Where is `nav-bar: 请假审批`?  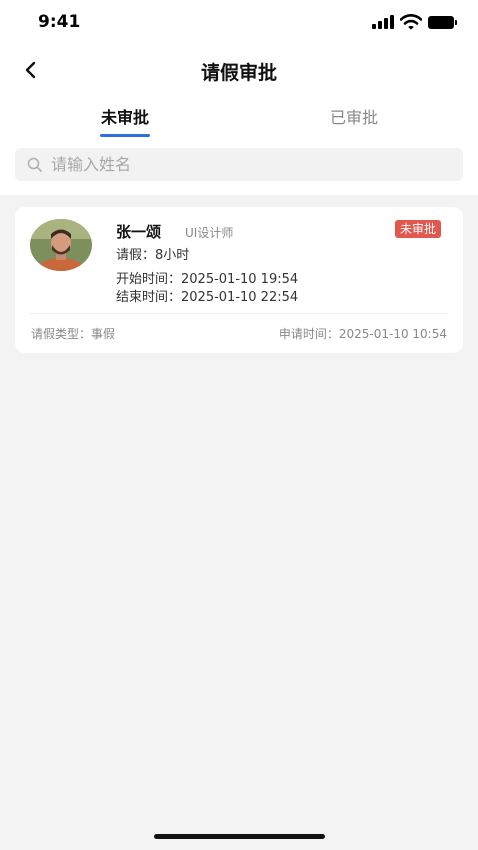 nav-bar: 请假审批 is located at coordinates (239, 69).